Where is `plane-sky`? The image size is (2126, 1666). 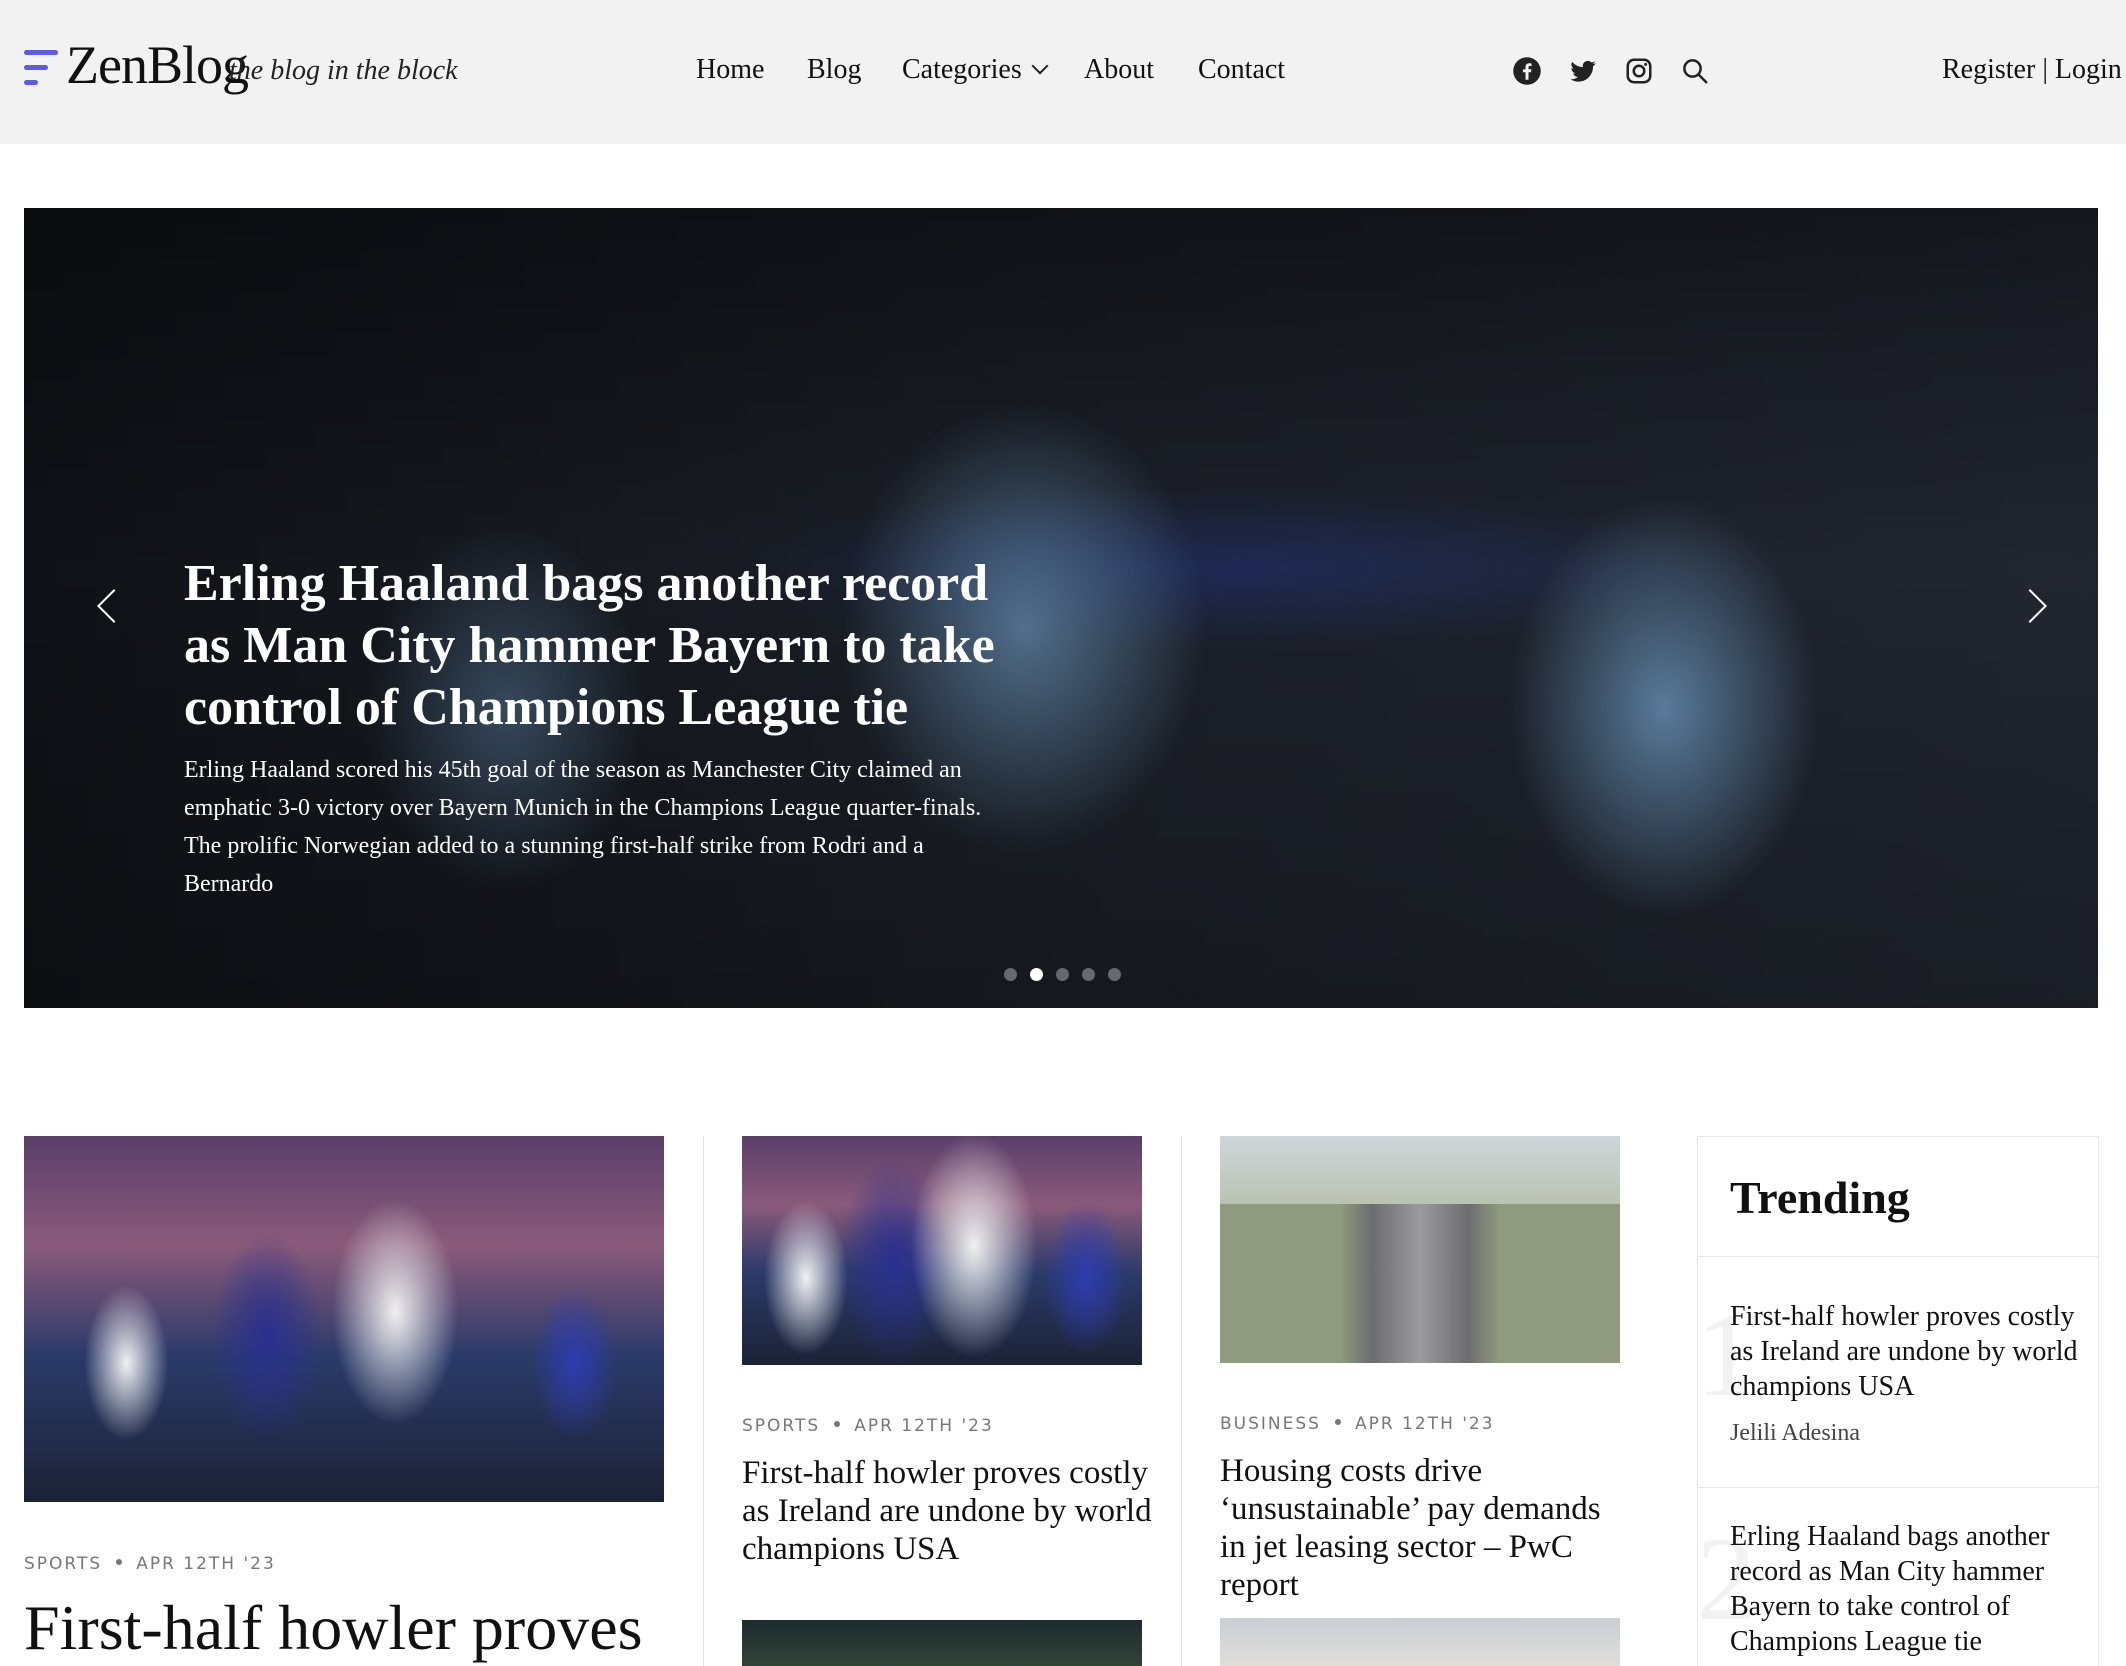 plane-sky is located at coordinates (1420, 1170).